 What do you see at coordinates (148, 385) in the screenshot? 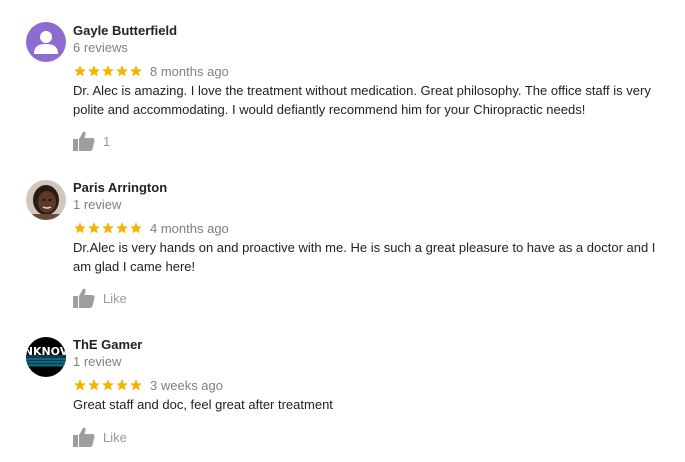
I see `rating-row: 3 weeks ago` at bounding box center [148, 385].